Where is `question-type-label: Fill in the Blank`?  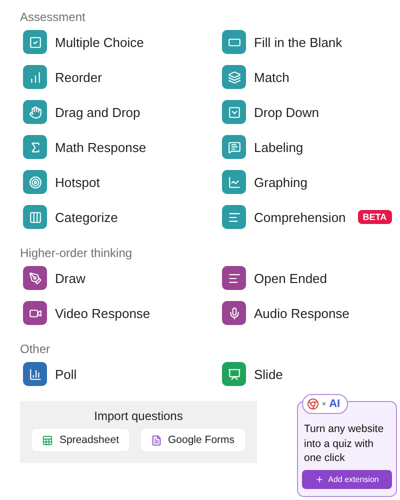 question-type-label: Fill in the Blank is located at coordinates (298, 42).